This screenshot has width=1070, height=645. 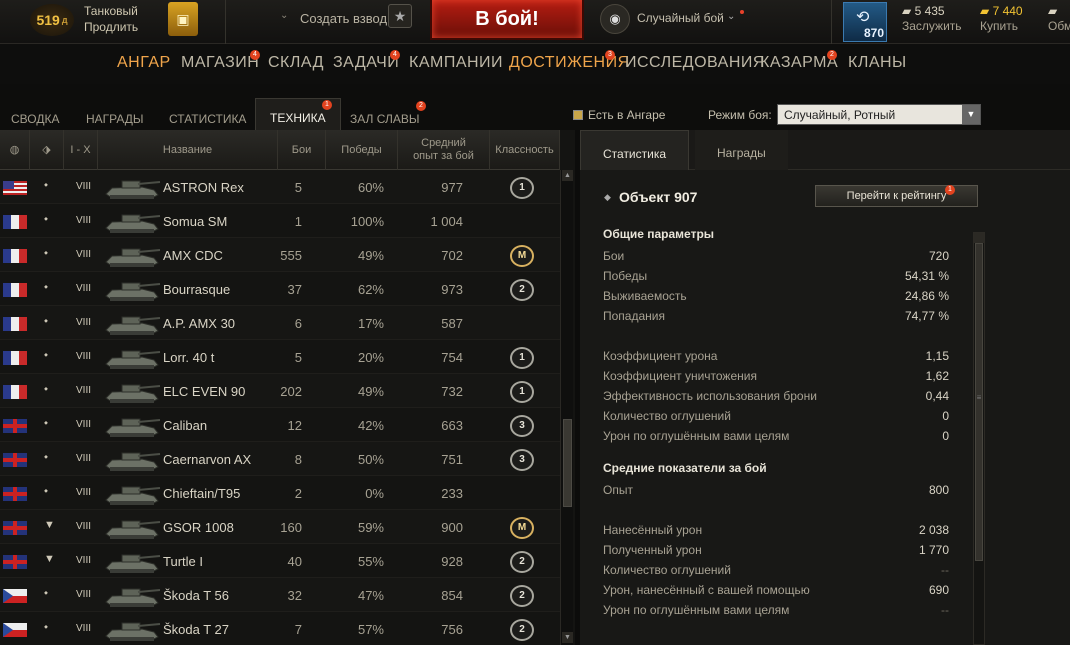 I want to click on vehicle-avg-xp: 973, so click(x=452, y=289).